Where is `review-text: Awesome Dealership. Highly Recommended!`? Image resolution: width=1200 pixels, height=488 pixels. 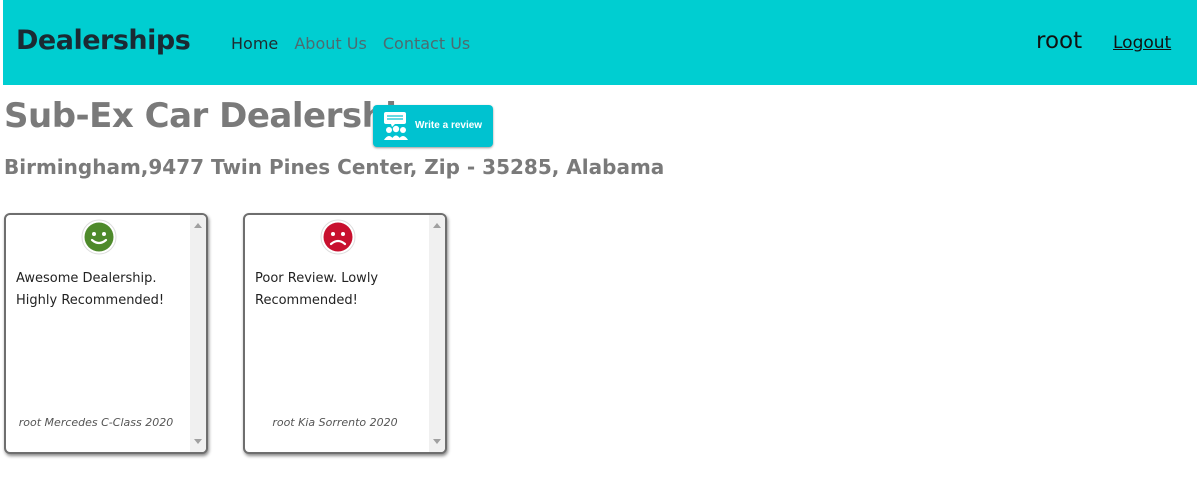 review-text: Awesome Dealership. Highly Recommended! is located at coordinates (90, 289).